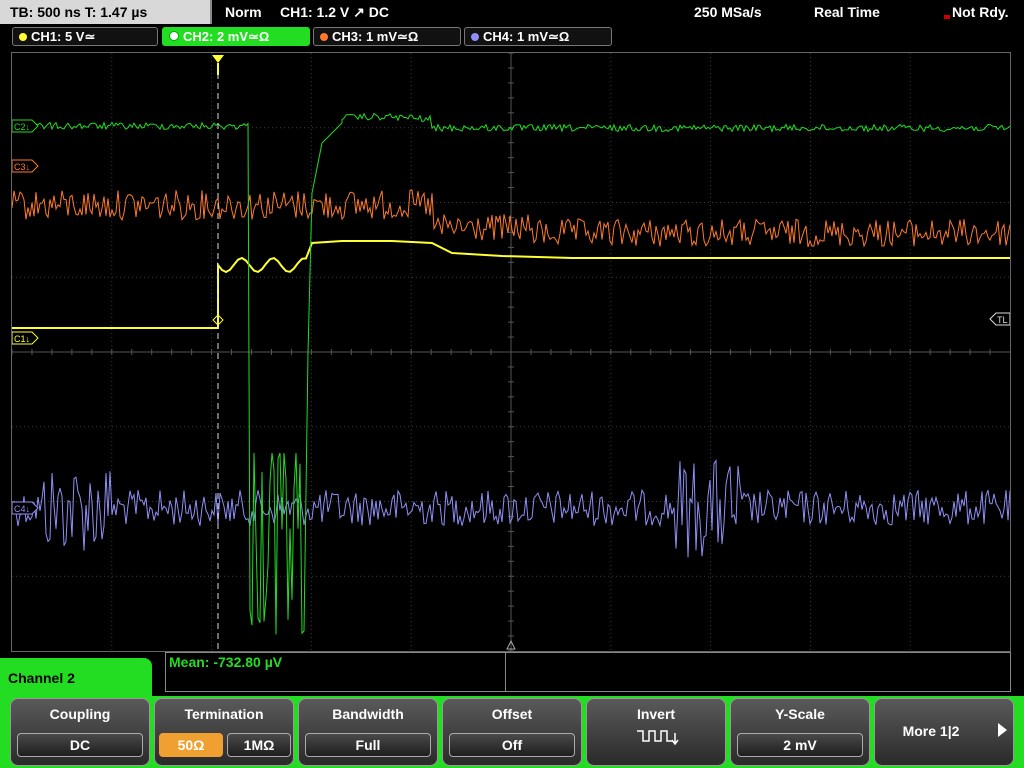 The width and height of the screenshot is (1024, 768). I want to click on termination-softkey: Termination 50Ω 1MΩ, so click(224, 732).